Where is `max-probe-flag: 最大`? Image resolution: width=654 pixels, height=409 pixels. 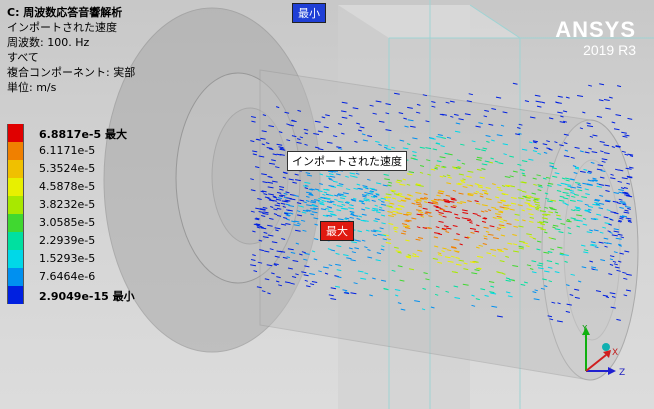
max-probe-flag: 最大 is located at coordinates (337, 231).